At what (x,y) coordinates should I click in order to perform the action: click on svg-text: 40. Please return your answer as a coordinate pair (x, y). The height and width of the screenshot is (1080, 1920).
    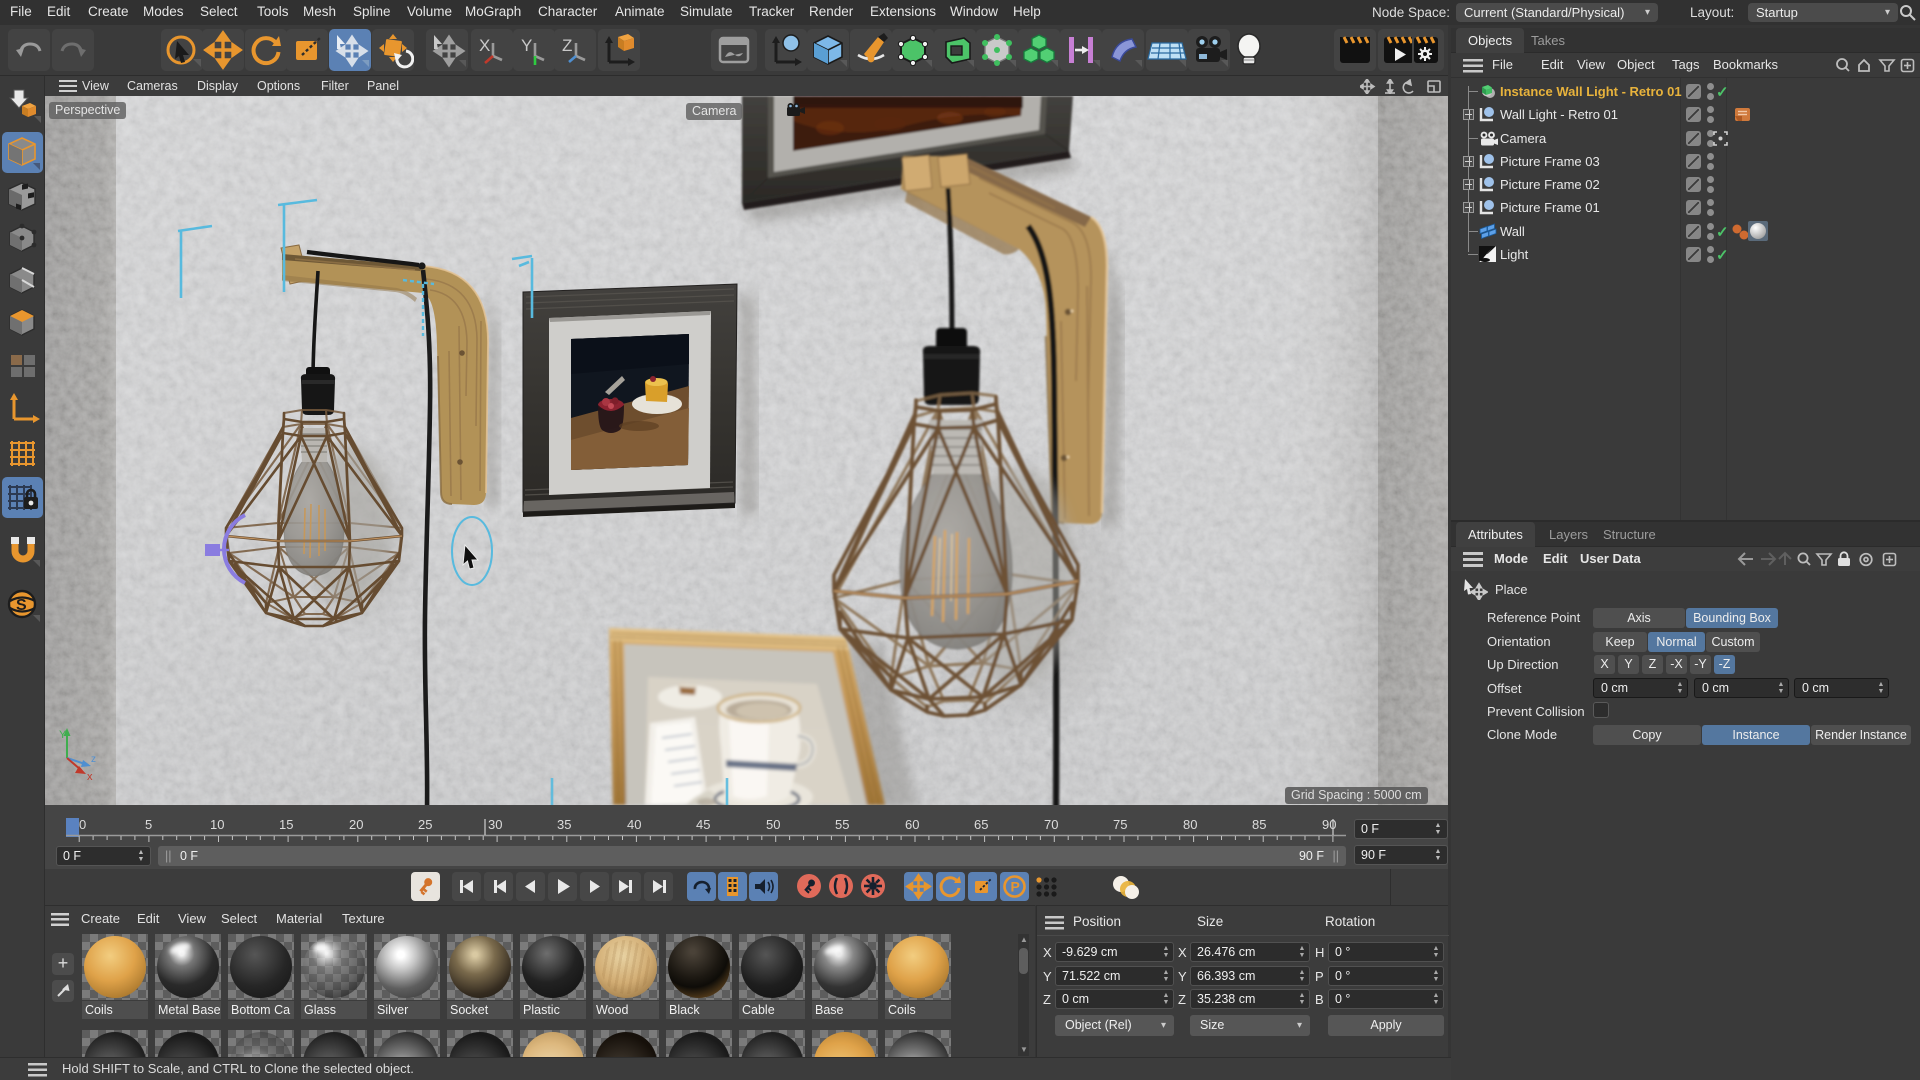
    Looking at the image, I should click on (634, 824).